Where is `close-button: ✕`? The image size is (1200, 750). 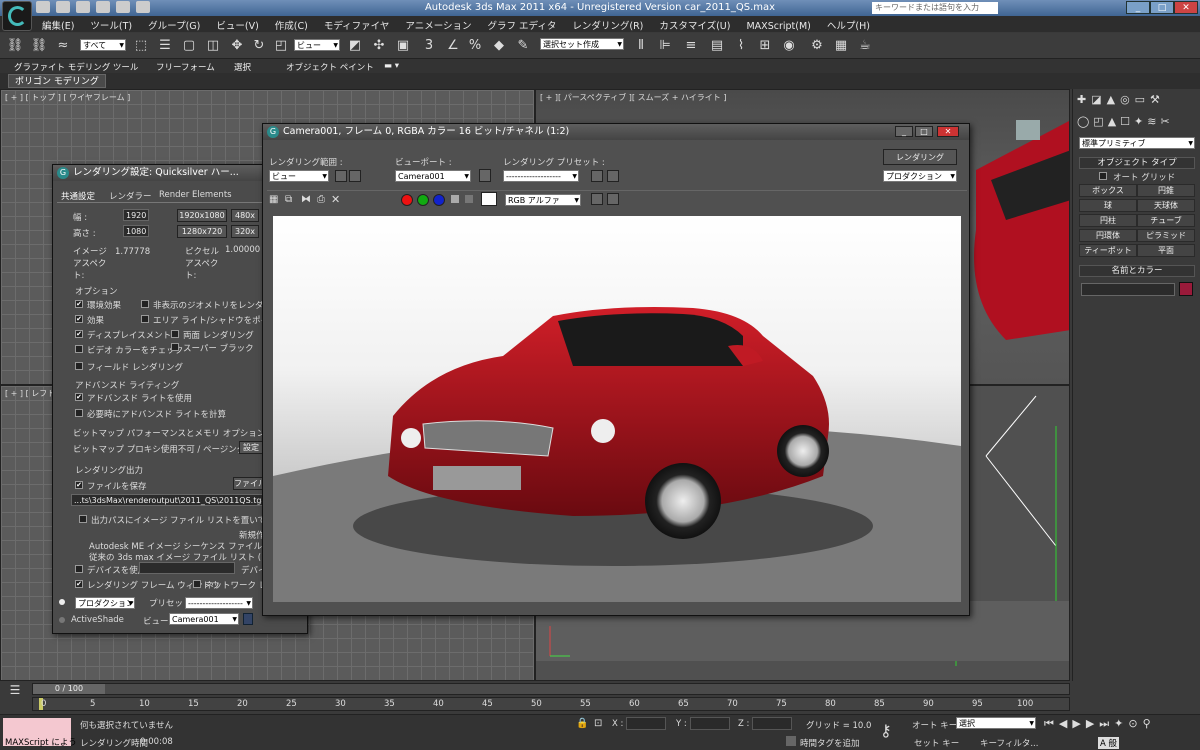
close-button: ✕ is located at coordinates (1186, 7).